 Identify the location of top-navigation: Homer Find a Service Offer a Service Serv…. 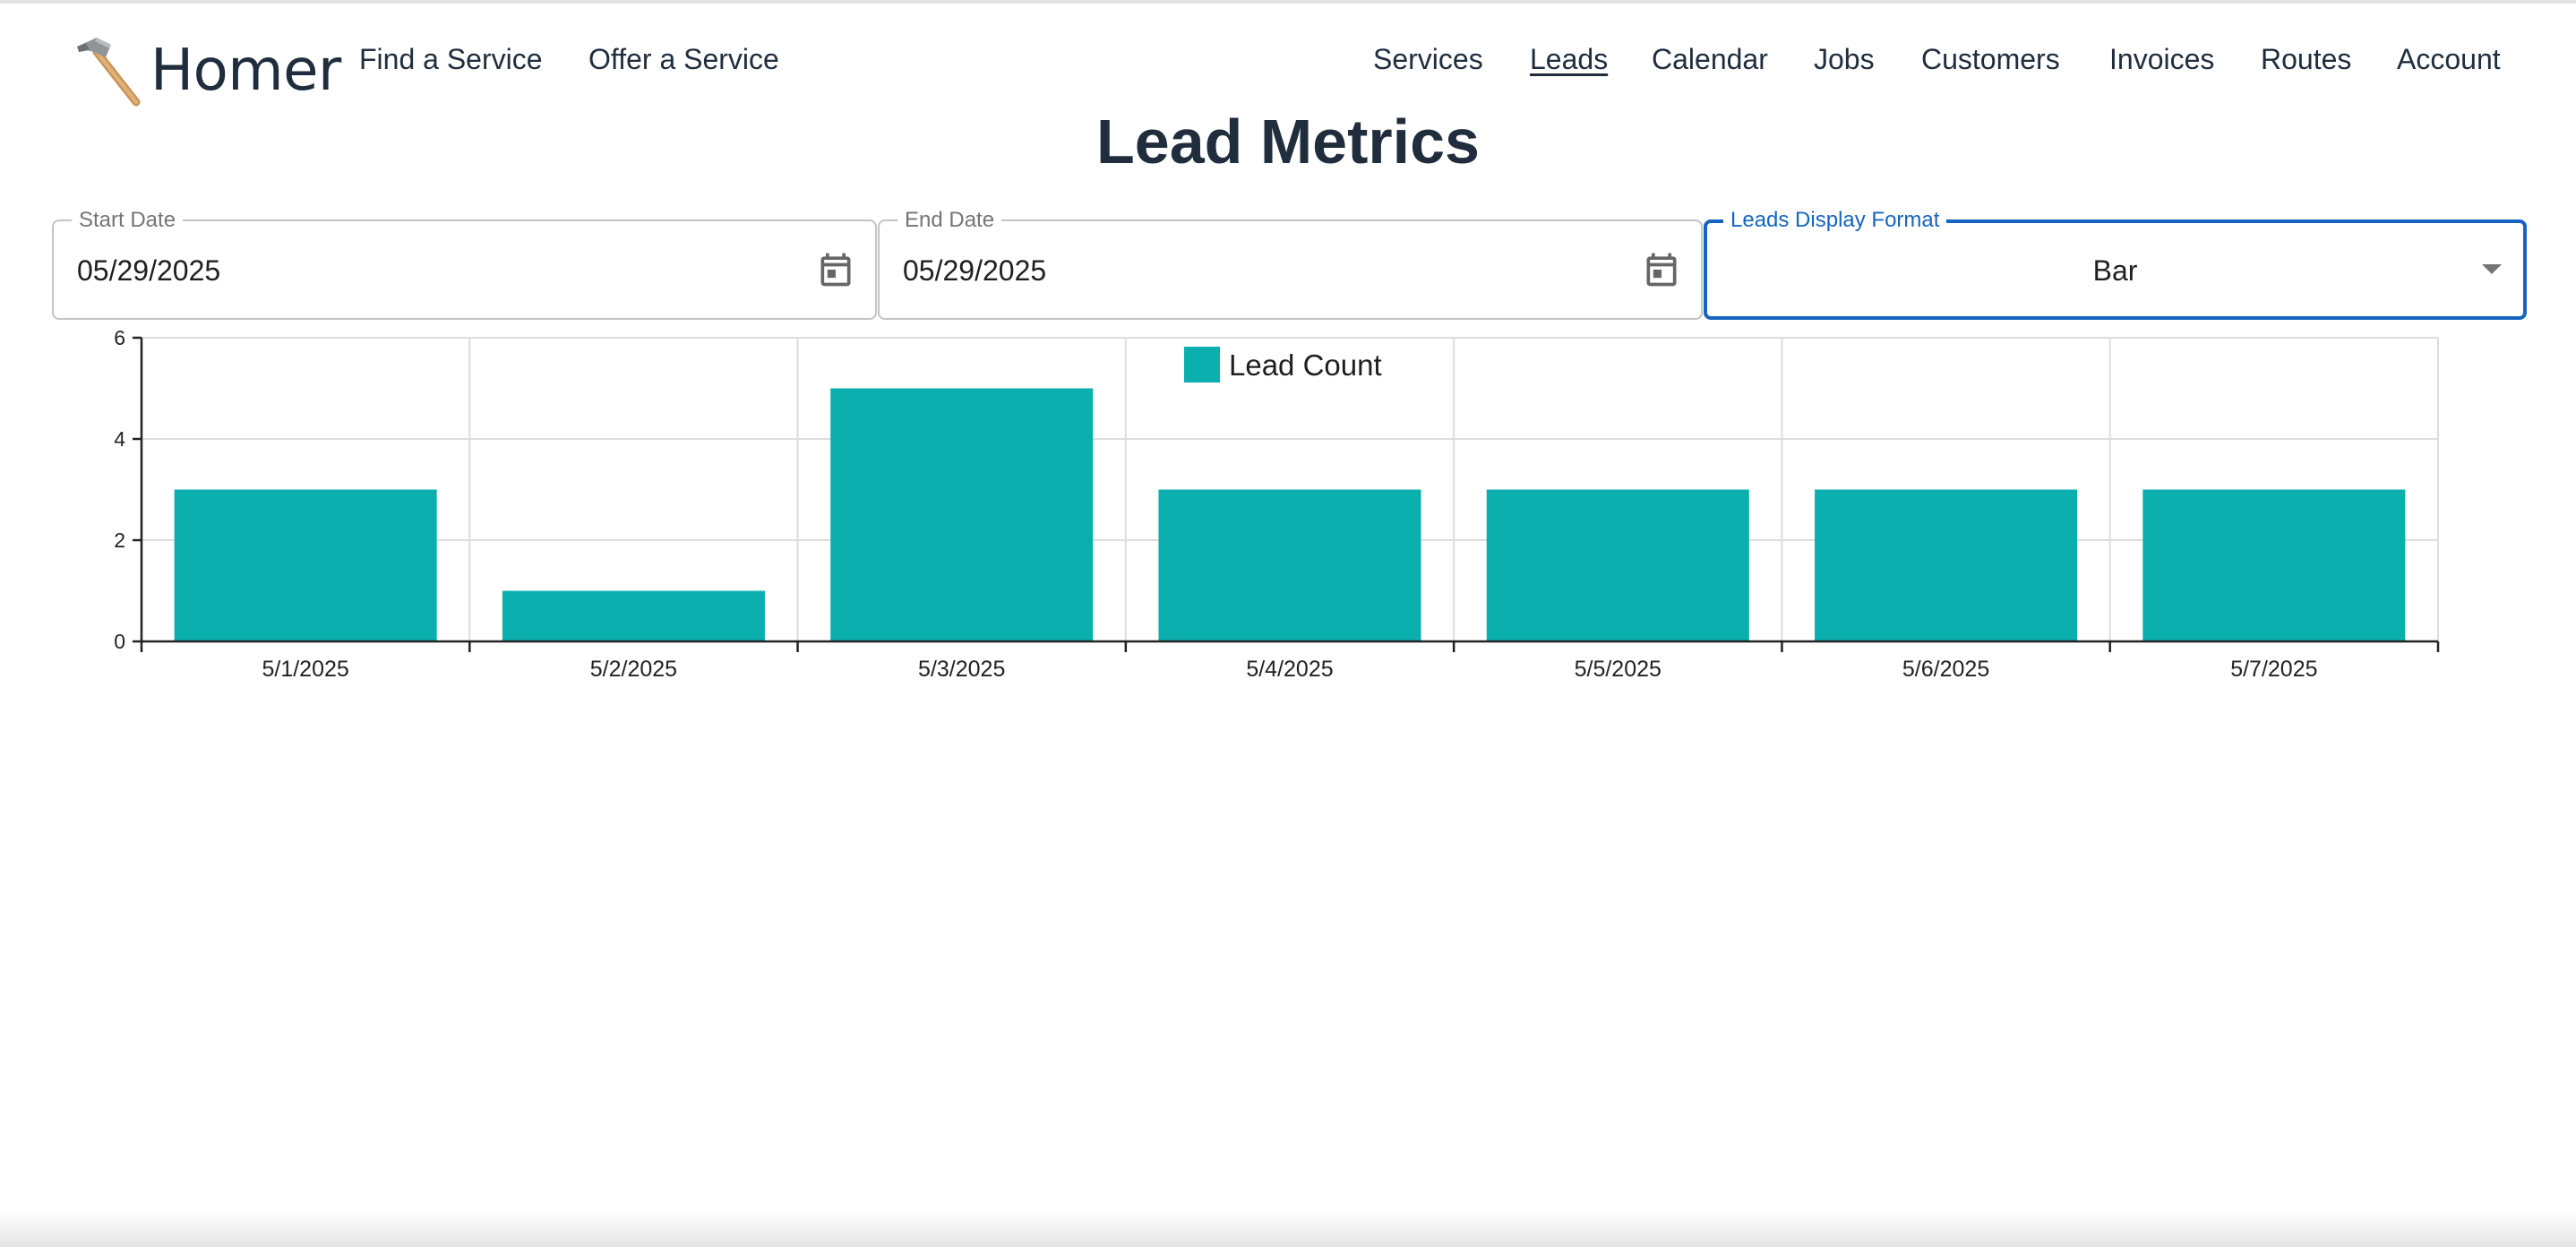
(1288, 61).